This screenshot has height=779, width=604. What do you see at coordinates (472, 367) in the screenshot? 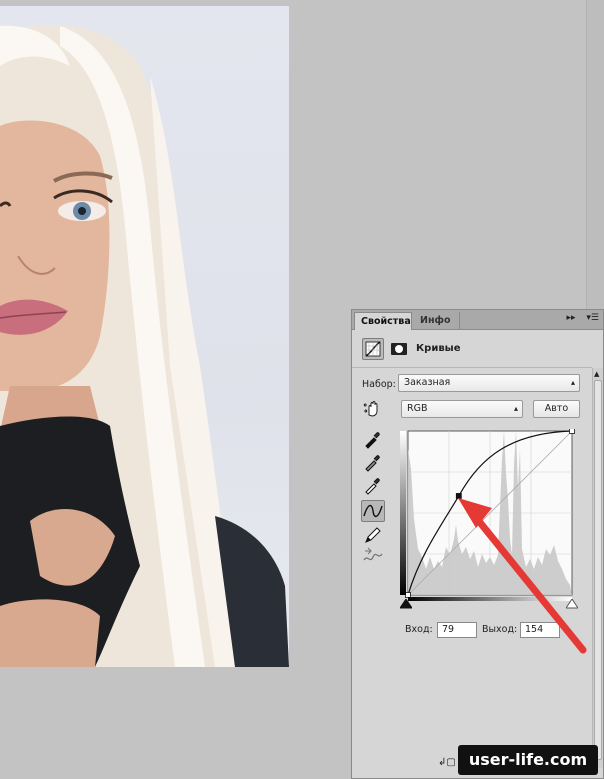
I see `divider` at bounding box center [472, 367].